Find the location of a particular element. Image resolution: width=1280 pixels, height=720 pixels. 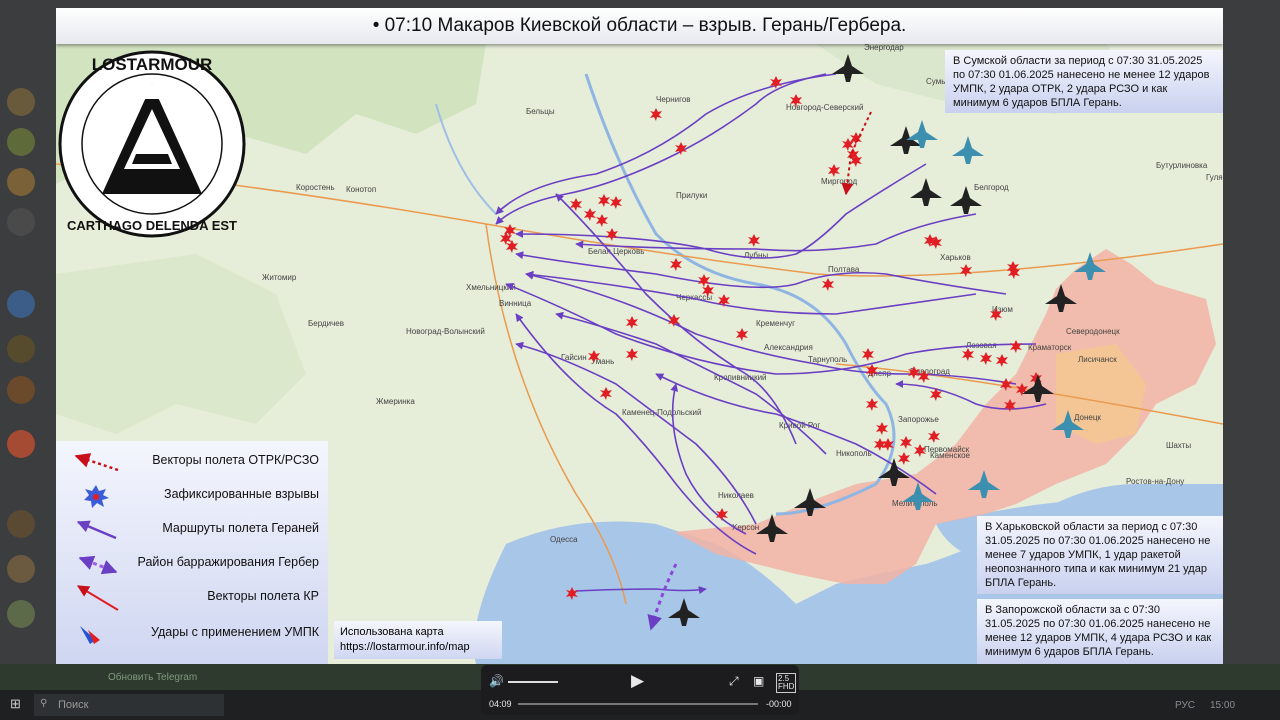

umpk-icon is located at coordinates (90, 635).